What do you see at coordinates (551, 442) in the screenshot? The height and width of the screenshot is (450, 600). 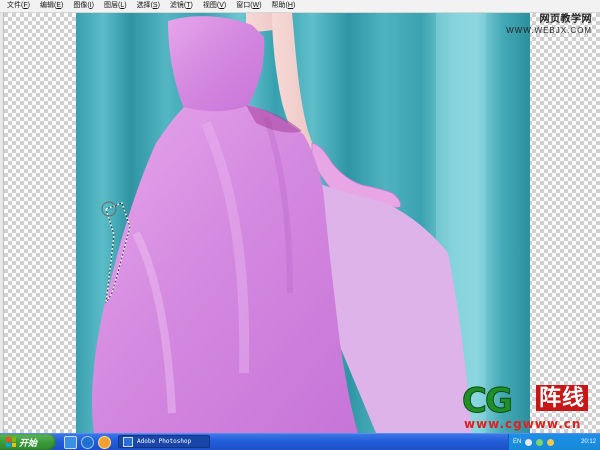 I see `security-icon` at bounding box center [551, 442].